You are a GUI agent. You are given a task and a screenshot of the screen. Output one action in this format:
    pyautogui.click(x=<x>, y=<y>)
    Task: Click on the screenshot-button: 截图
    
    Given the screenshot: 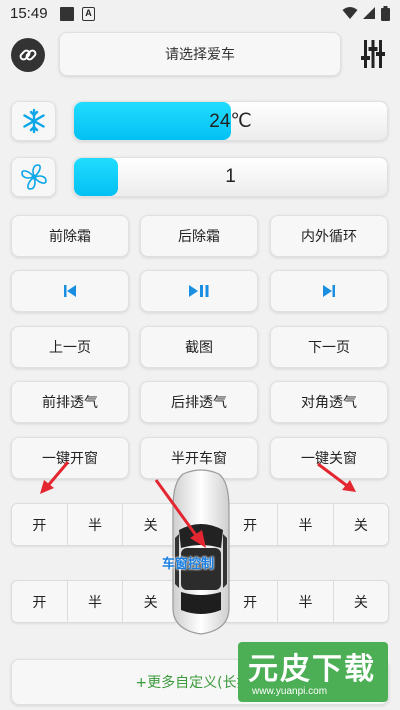 What is the action you would take?
    pyautogui.click(x=199, y=347)
    